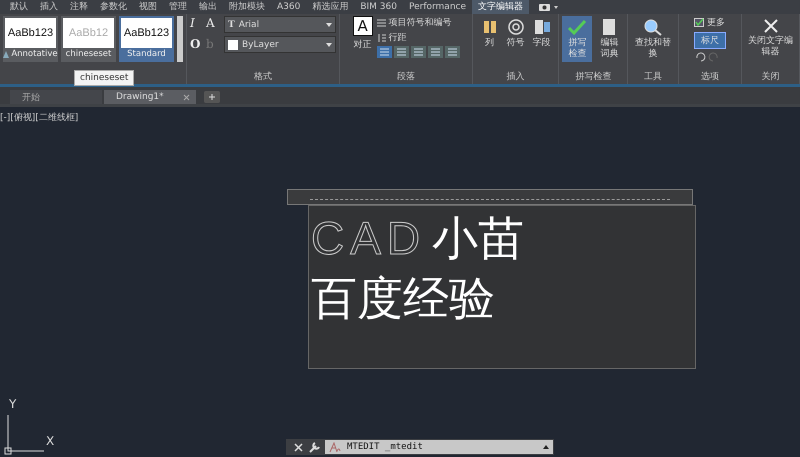 Image resolution: width=800 pixels, height=457 pixels. Describe the element at coordinates (88, 39) in the screenshot. I see `text-style-swatch: AaBb12 chineseset` at that location.